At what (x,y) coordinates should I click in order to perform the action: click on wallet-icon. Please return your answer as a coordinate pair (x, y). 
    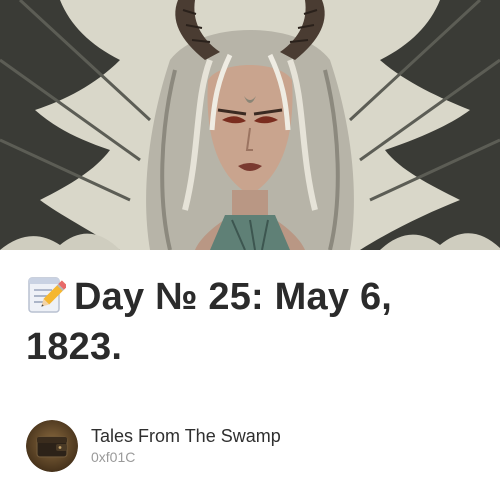
    Looking at the image, I should click on (52, 446).